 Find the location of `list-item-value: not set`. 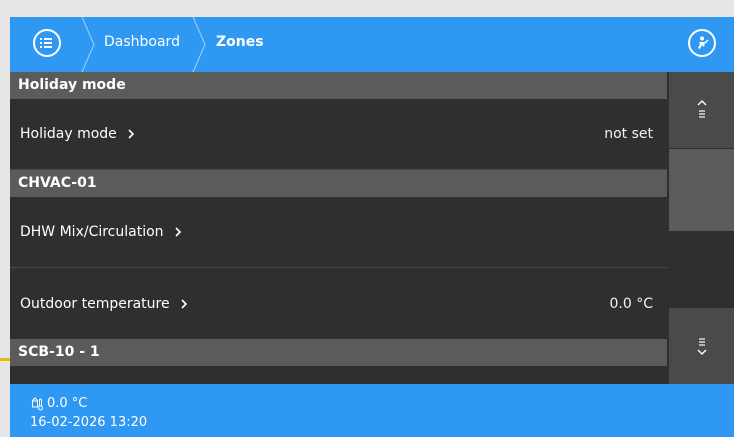

list-item-value: not set is located at coordinates (628, 134).